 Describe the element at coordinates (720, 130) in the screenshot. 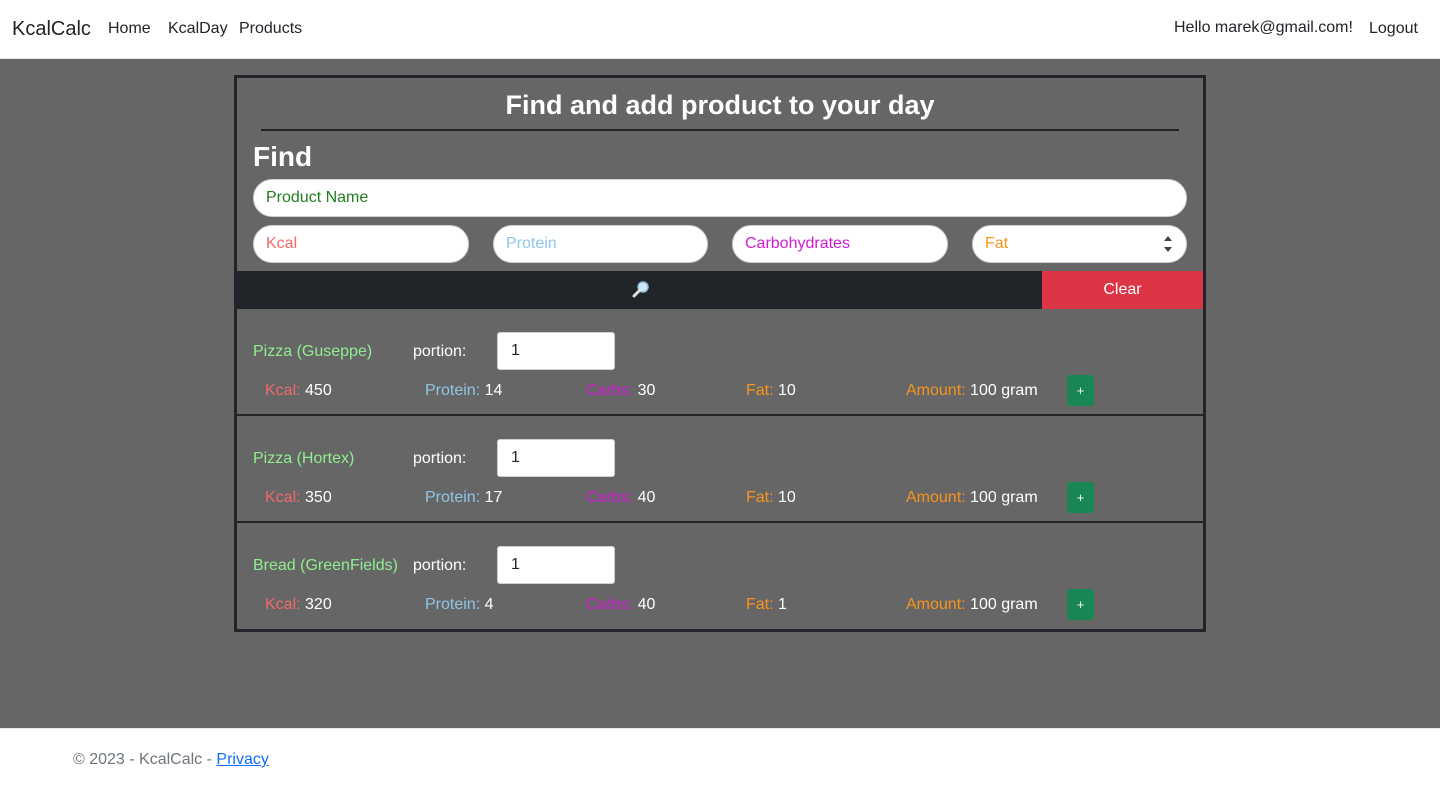

I see `title-divider` at that location.